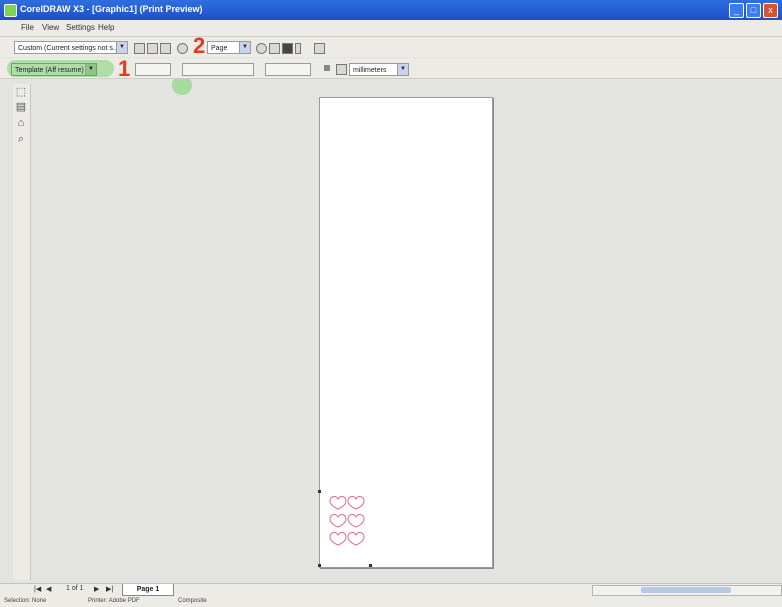 This screenshot has width=782, height=607. I want to click on marks-placement-icon: ⌂, so click(21, 123).